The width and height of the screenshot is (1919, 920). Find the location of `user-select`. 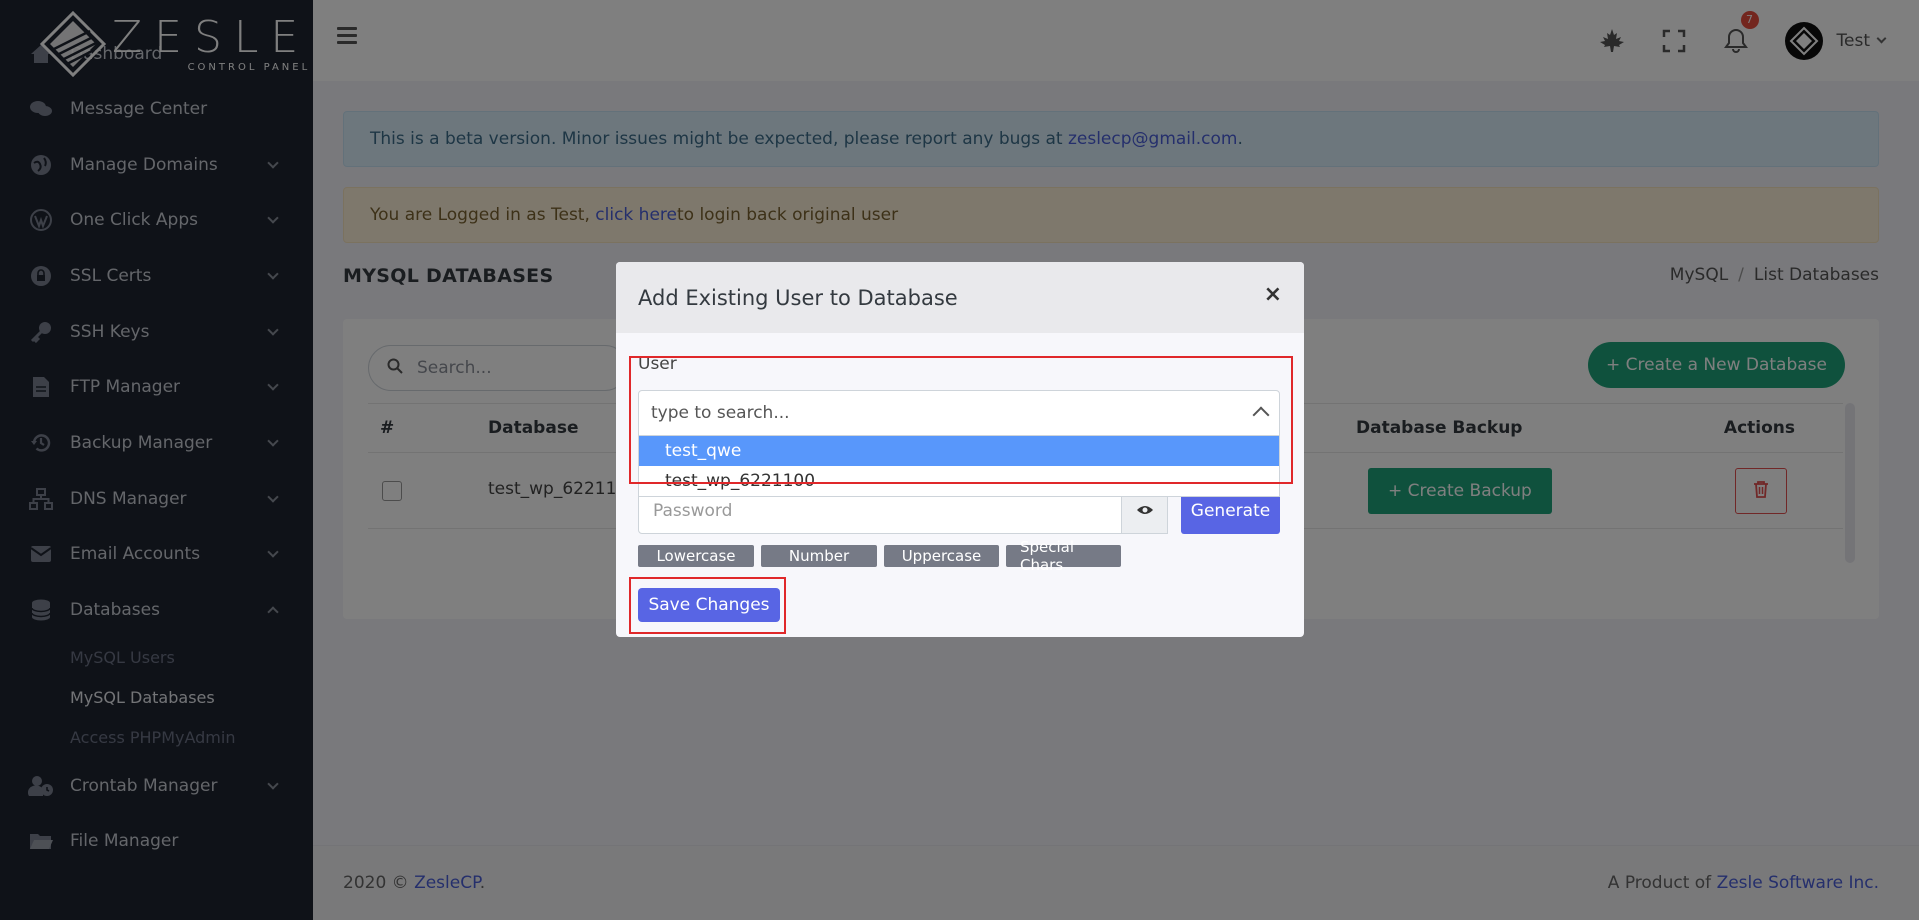

user-select is located at coordinates (959, 413).